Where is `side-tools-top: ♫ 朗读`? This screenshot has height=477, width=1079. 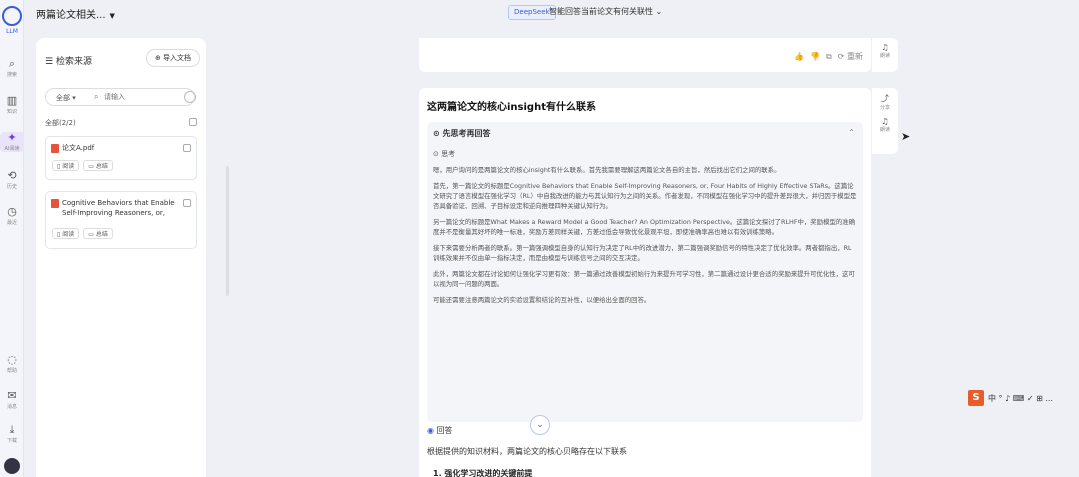
side-tools-top: ♫ 朗读 is located at coordinates (885, 55).